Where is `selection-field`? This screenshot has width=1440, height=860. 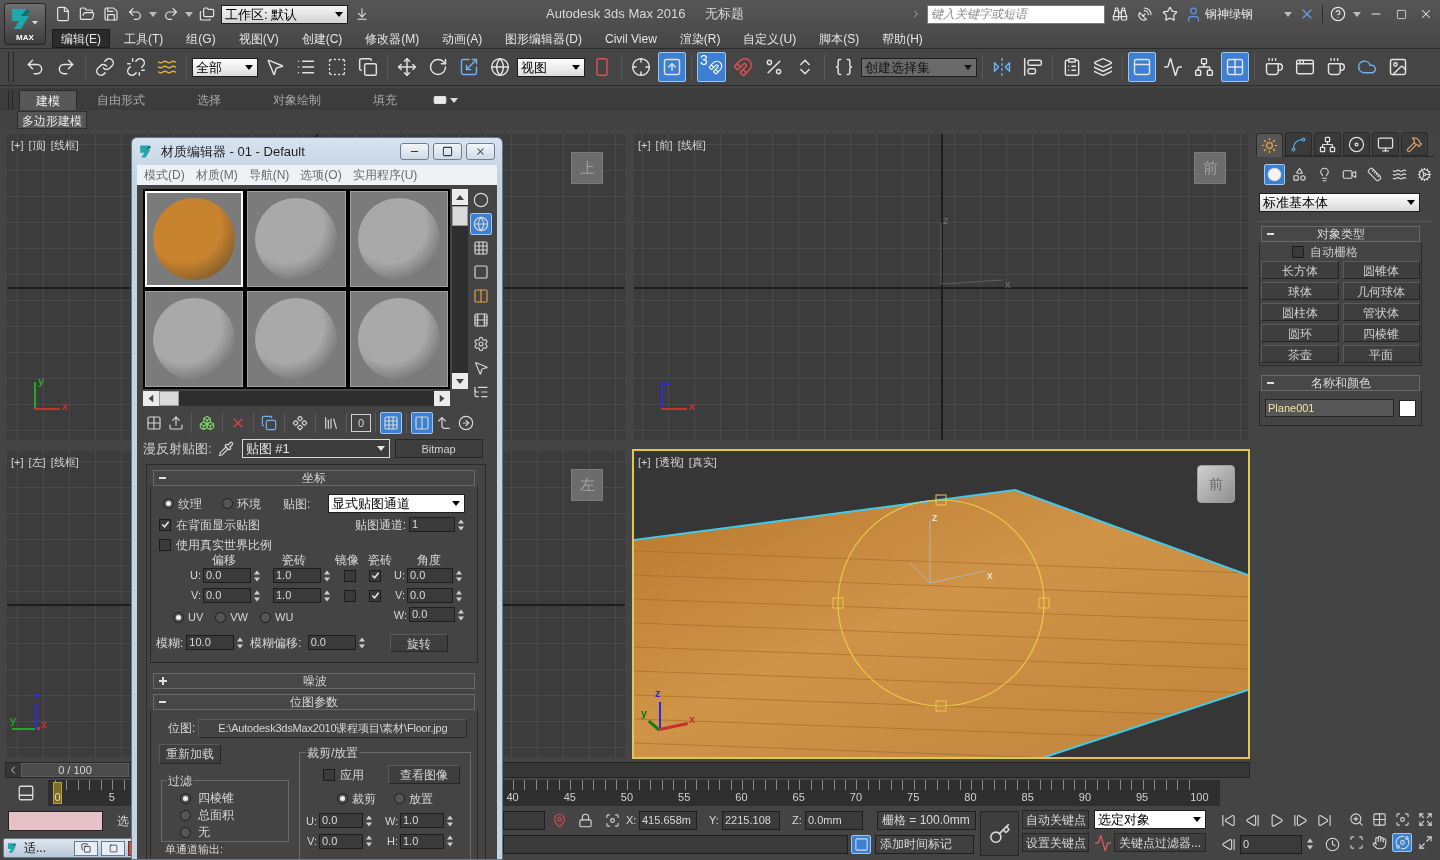 selection-field is located at coordinates (524, 820).